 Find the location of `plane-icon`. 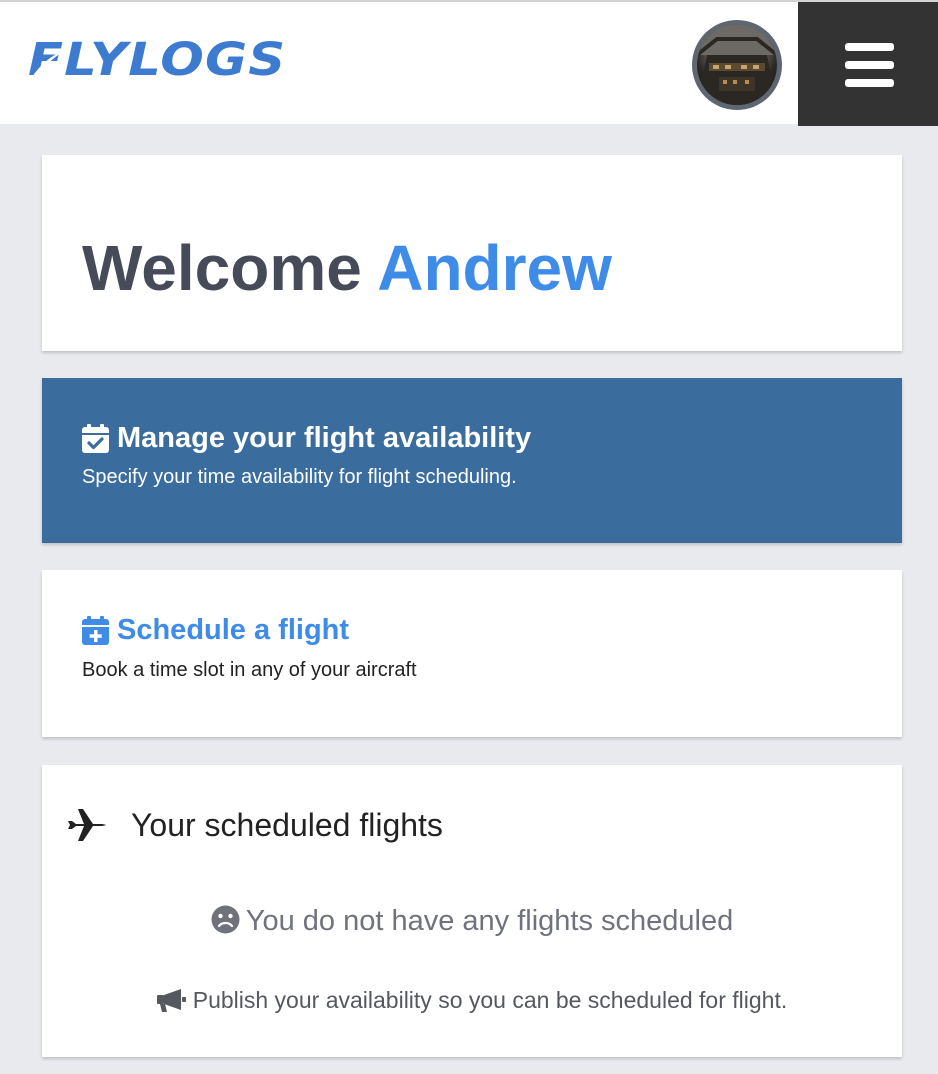

plane-icon is located at coordinates (87, 825).